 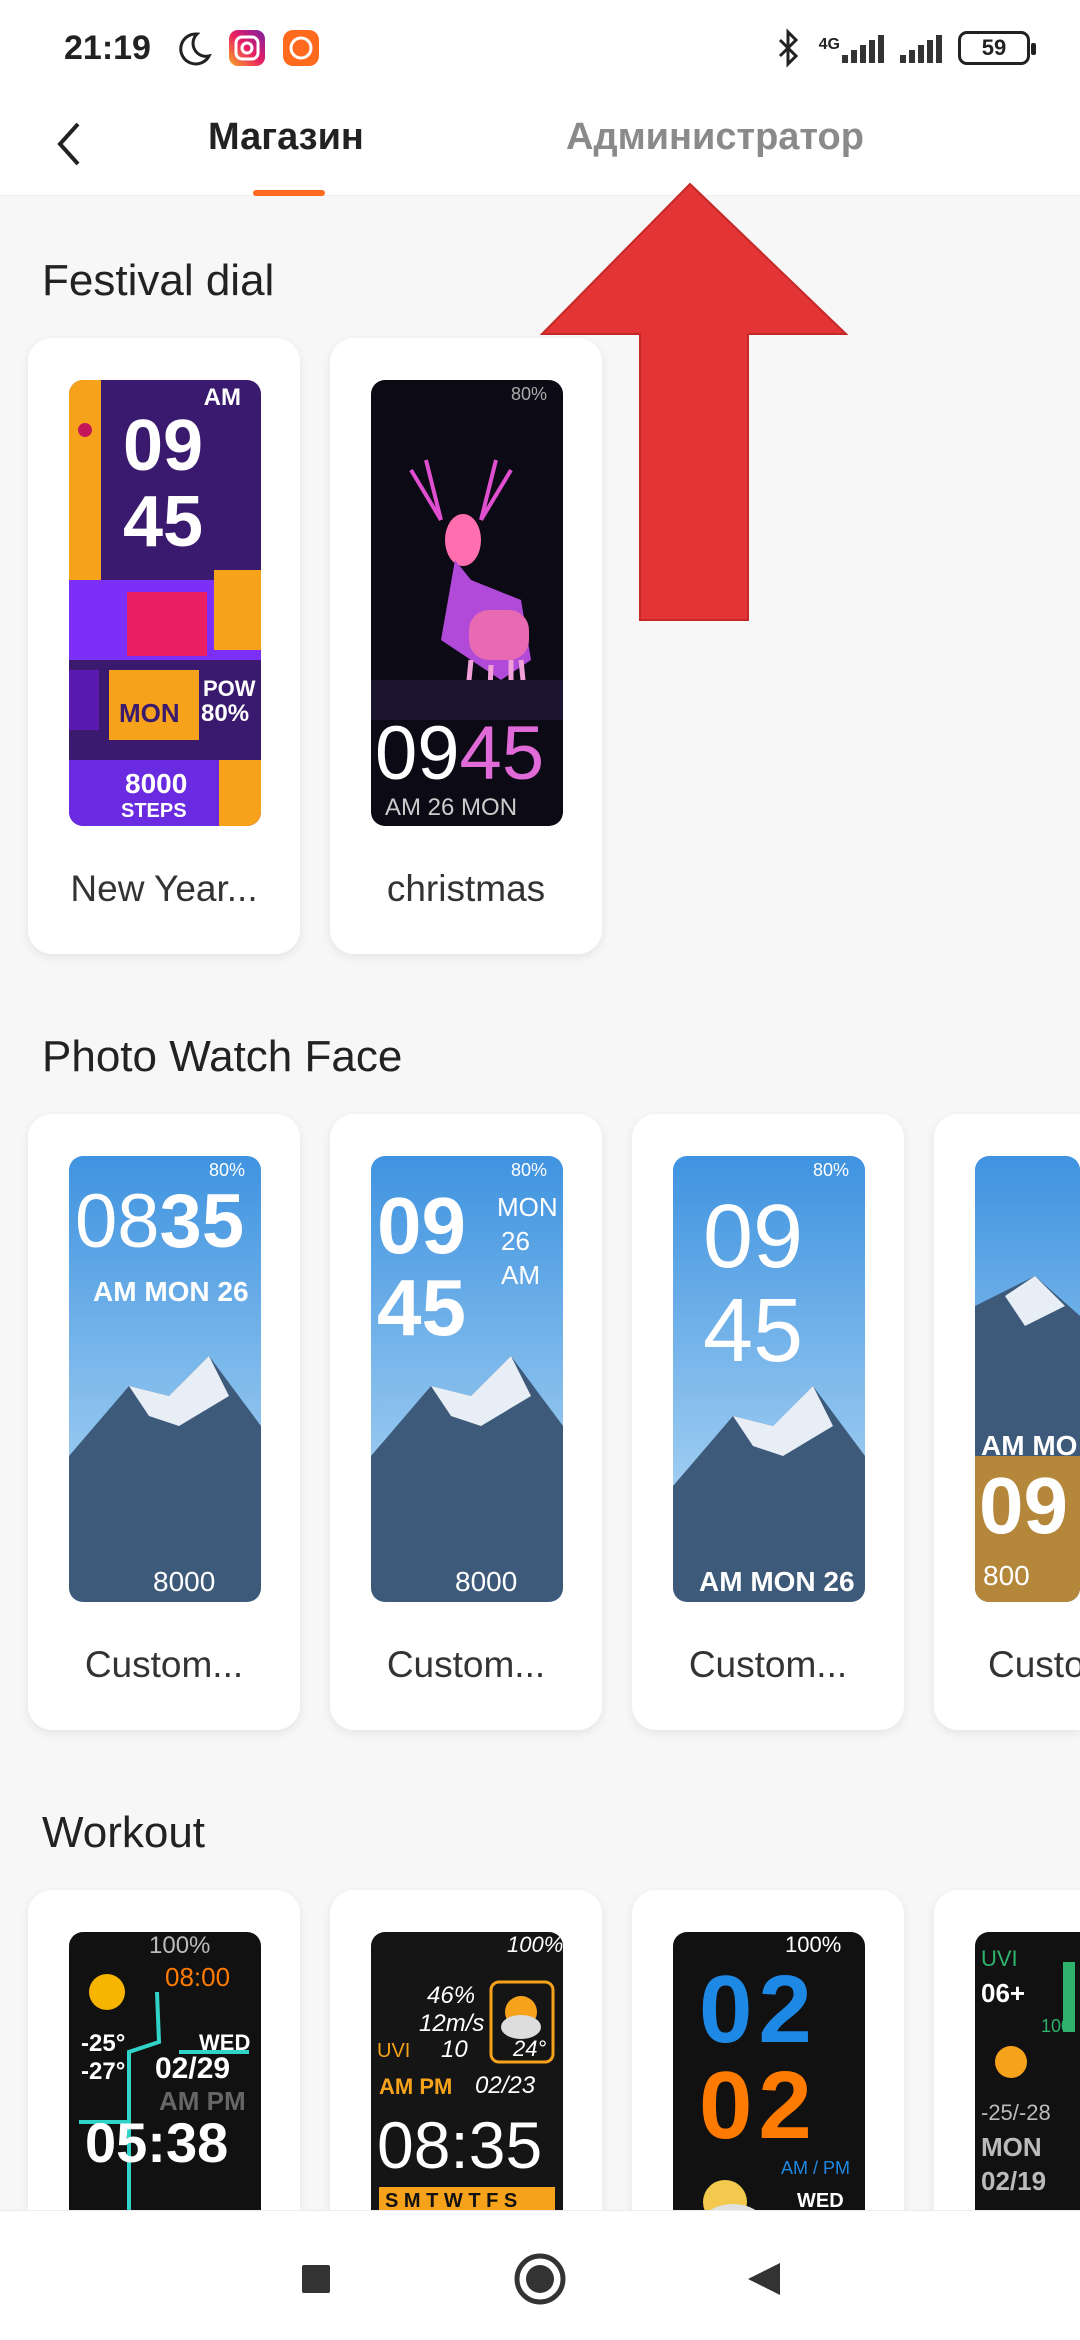 What do you see at coordinates (467, 603) in the screenshot?
I see `watch-face-preview: 80% 0945 AM 26 MON` at bounding box center [467, 603].